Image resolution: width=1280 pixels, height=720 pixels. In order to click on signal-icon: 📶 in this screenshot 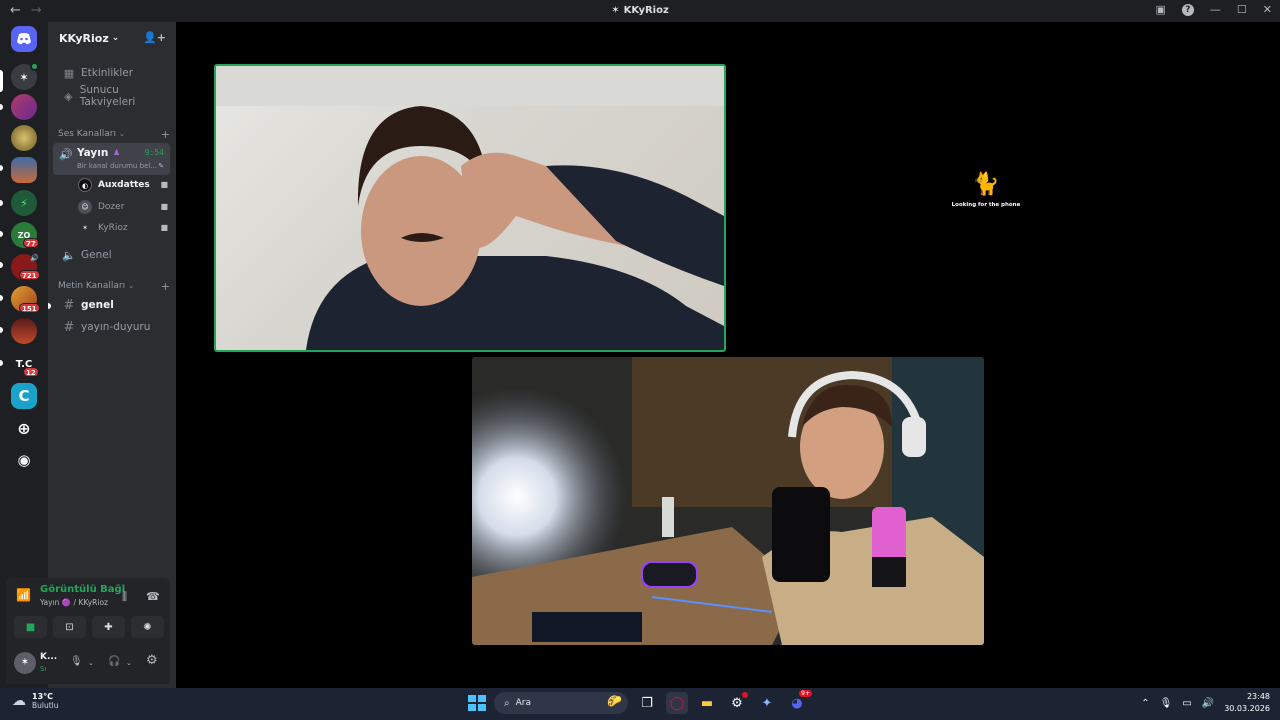, I will do `click(23, 595)`.